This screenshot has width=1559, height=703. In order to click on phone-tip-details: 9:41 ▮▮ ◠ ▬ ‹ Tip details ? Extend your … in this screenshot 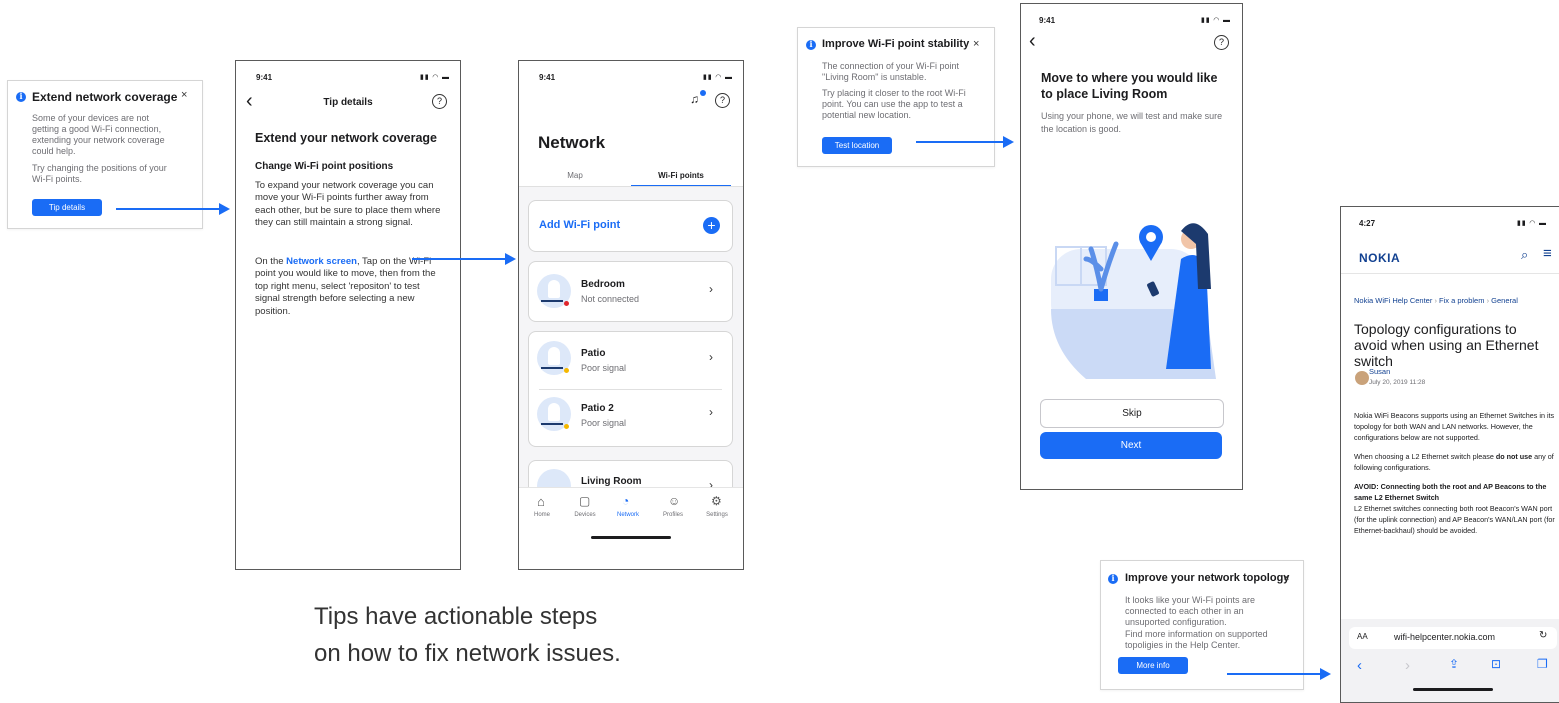, I will do `click(348, 315)`.